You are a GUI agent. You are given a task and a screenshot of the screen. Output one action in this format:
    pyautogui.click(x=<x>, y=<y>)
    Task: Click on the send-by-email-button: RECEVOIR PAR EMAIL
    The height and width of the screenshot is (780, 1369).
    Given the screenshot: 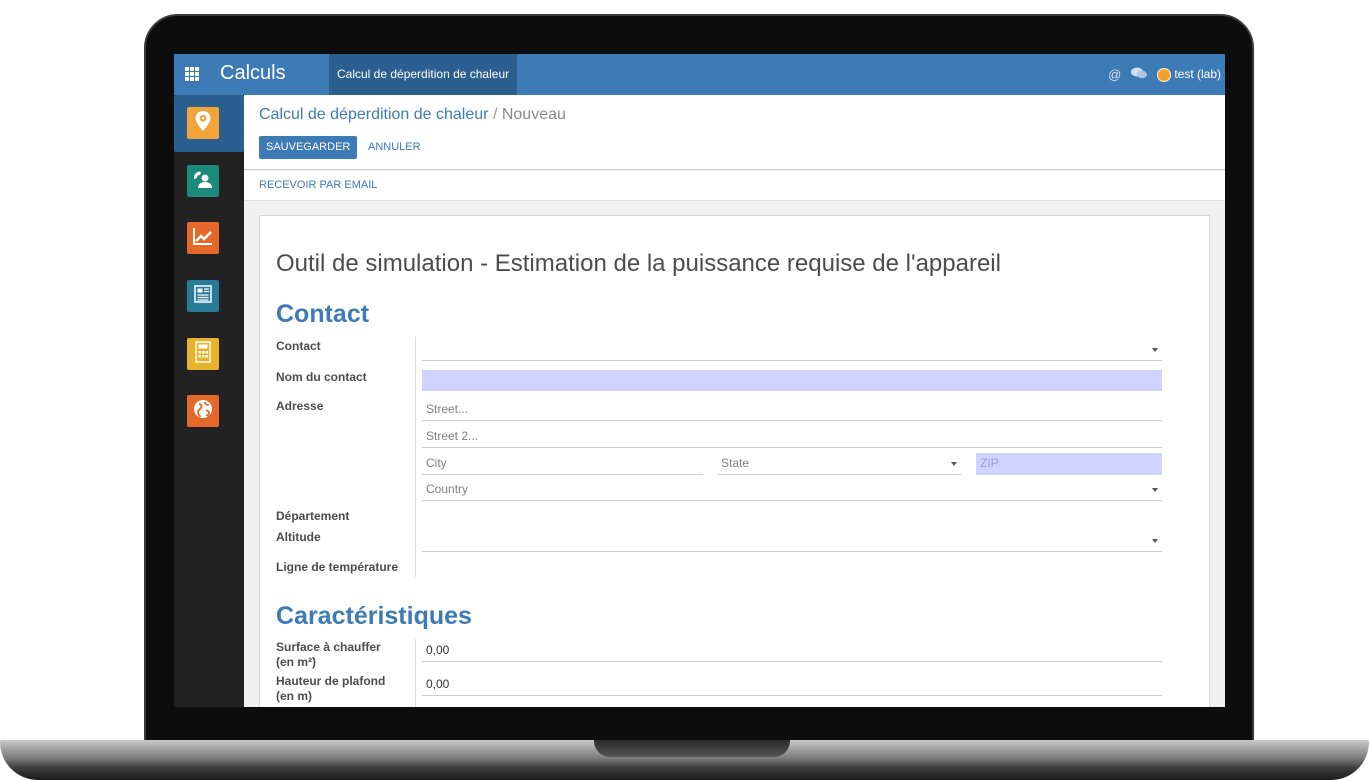 What is the action you would take?
    pyautogui.click(x=318, y=185)
    